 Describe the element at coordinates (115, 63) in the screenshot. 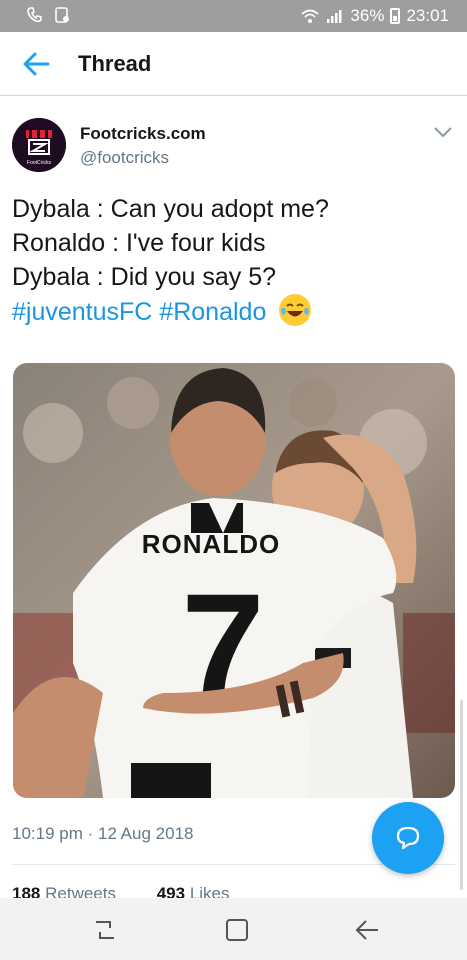

I see `page-title: Thread` at that location.